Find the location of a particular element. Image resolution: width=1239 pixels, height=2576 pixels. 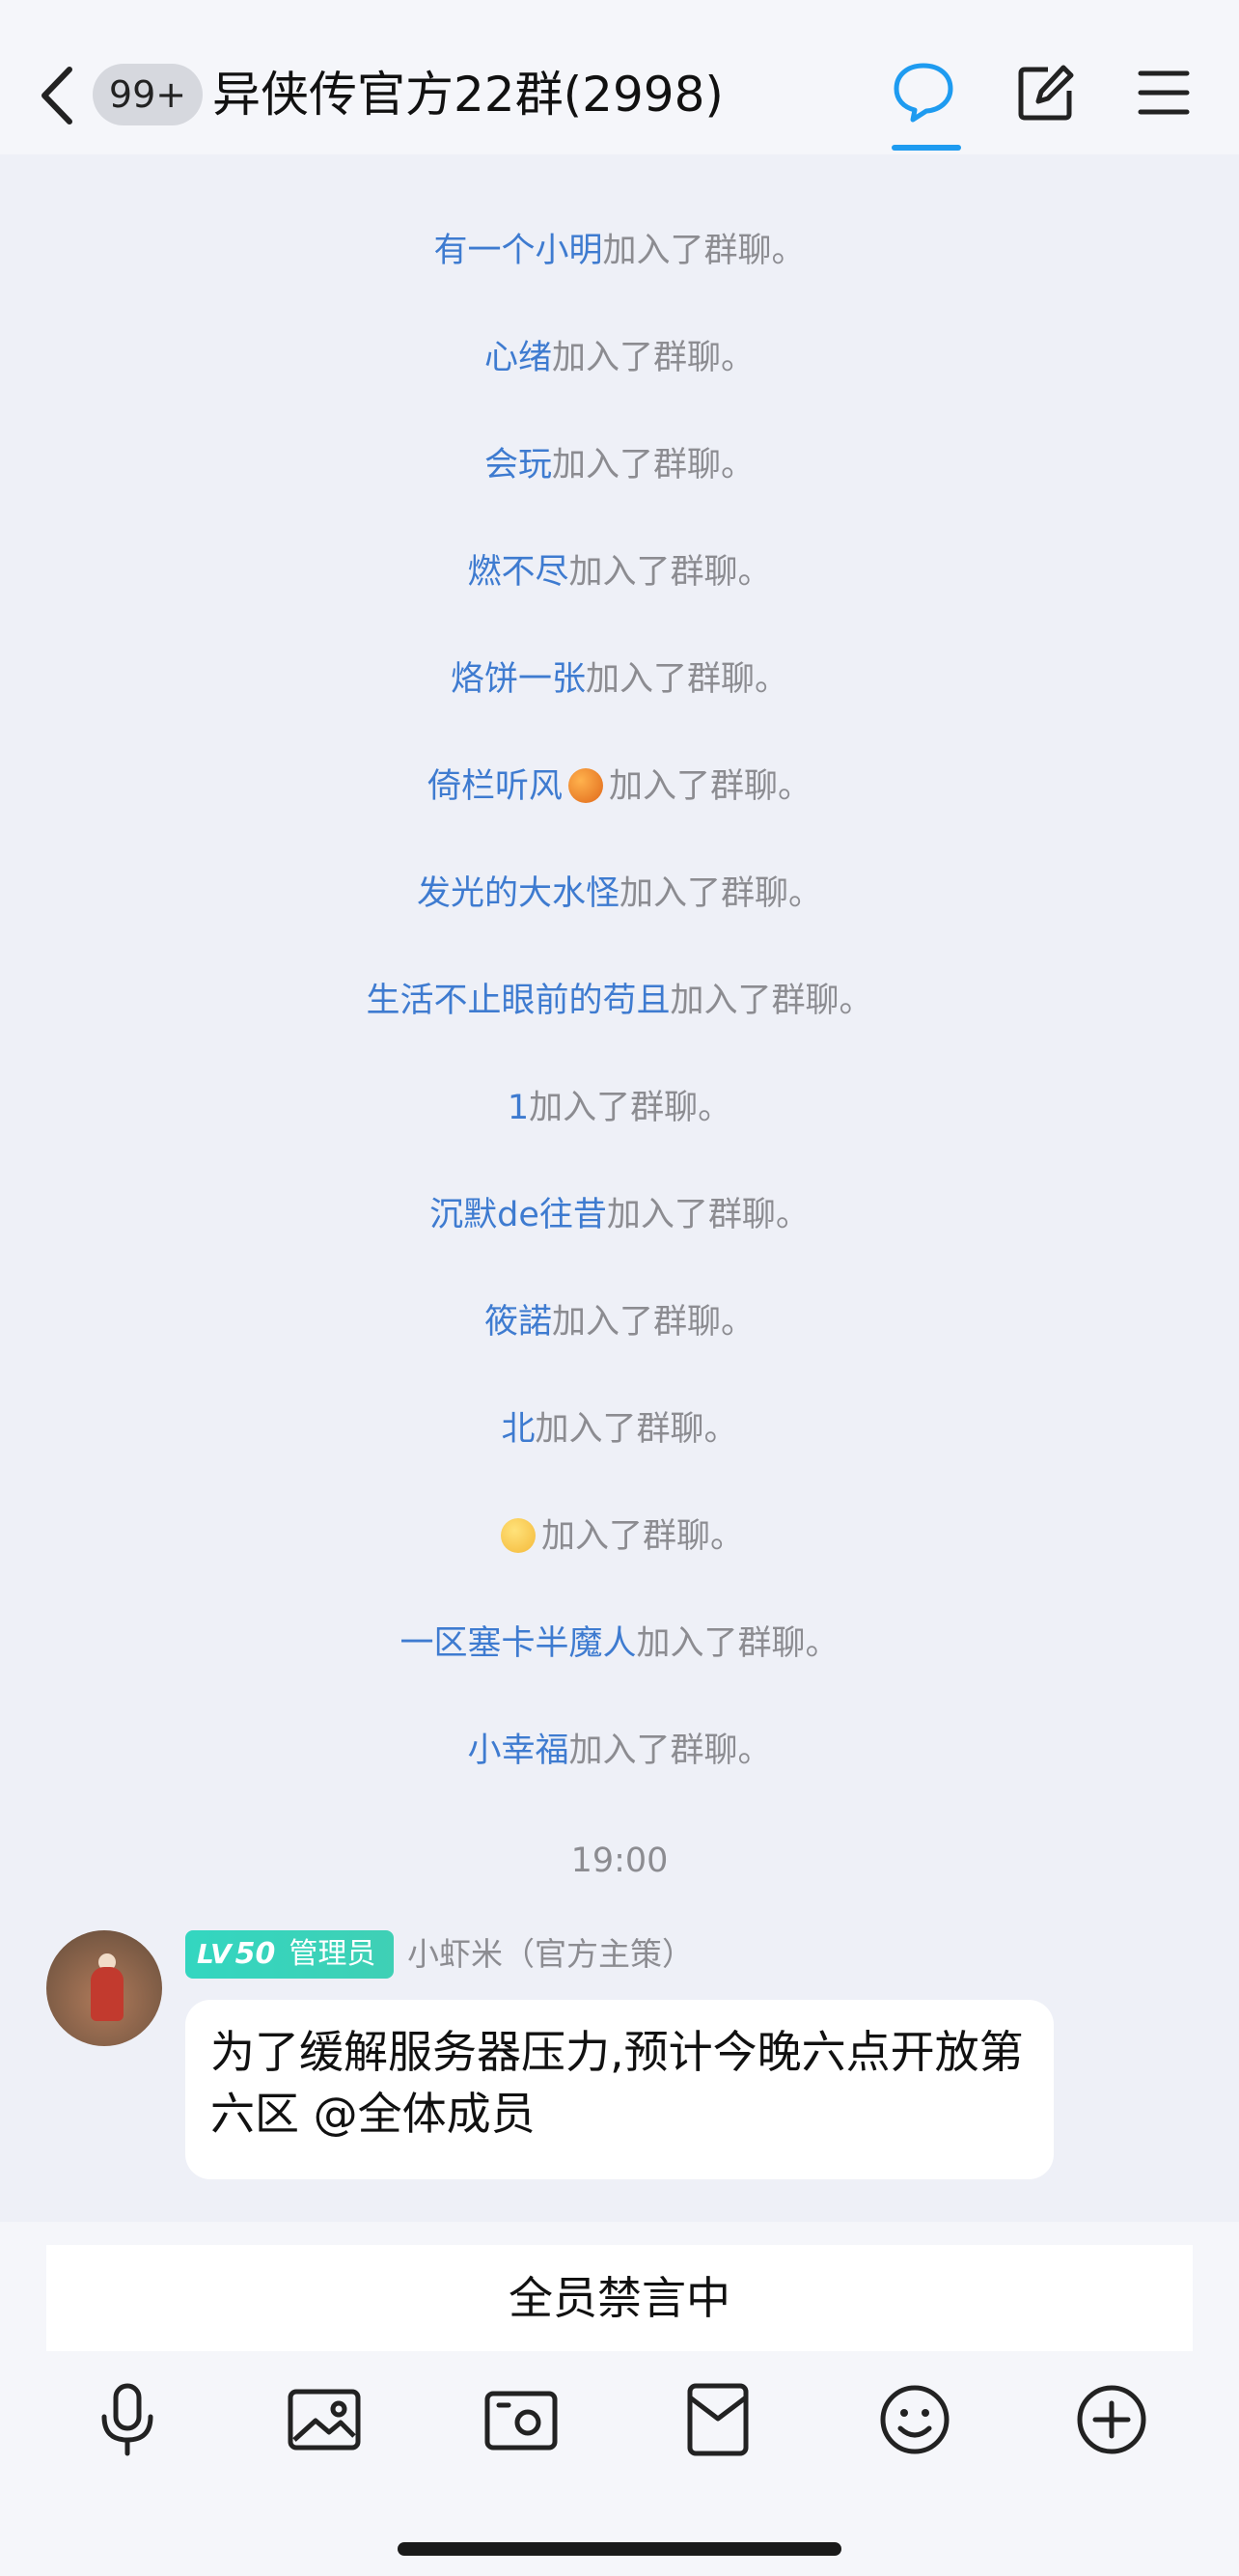

member-name: 一区塞卡半魔人 is located at coordinates (517, 1643).